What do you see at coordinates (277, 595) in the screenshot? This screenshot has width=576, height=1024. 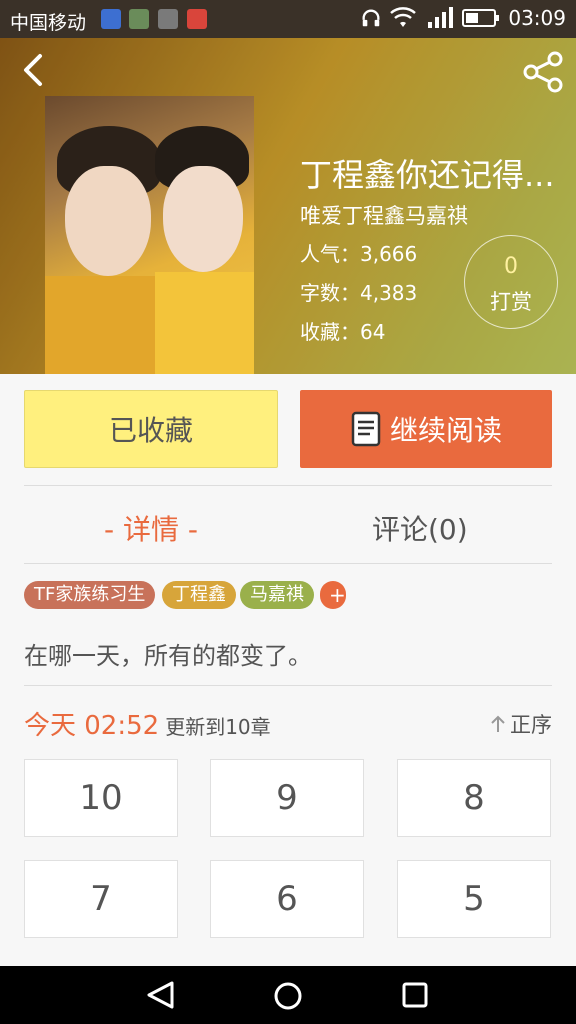 I see `tag-chip: 马嘉祺` at bounding box center [277, 595].